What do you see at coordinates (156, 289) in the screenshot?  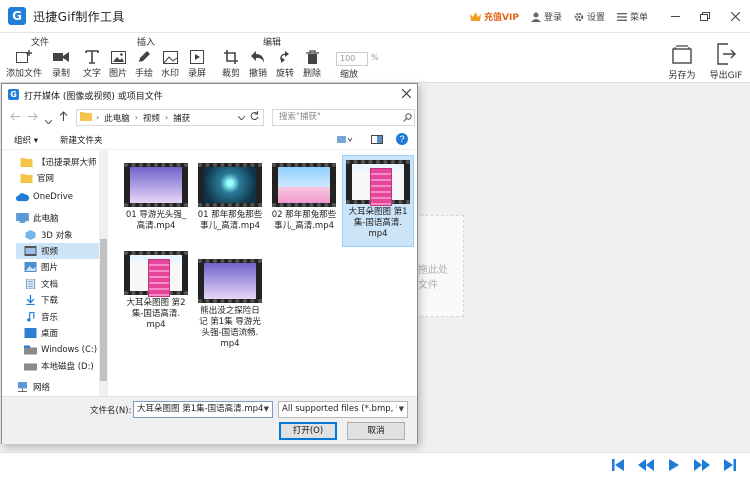 I see `file-item: 大耳朵图图 第2 集-国语高清. mp4` at bounding box center [156, 289].